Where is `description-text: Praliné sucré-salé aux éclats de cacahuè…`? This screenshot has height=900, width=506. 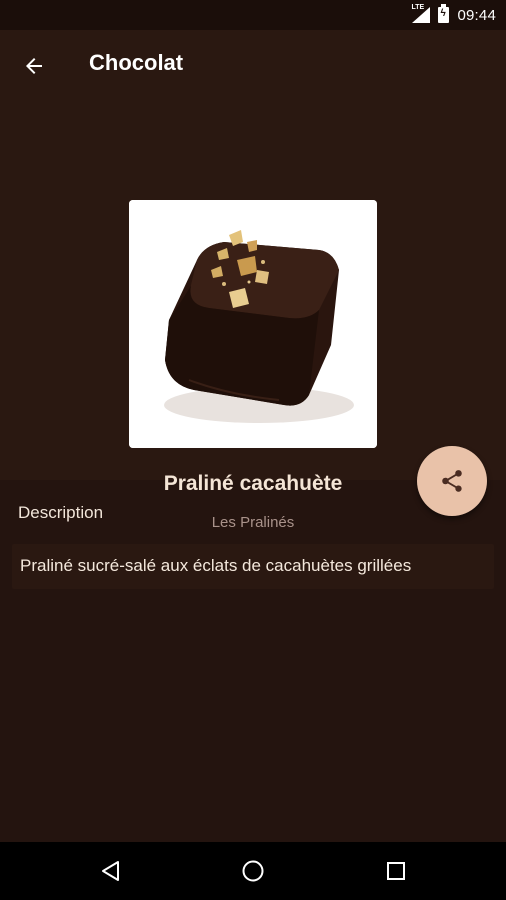
description-text: Praliné sucré-salé aux éclats de cacahuè… is located at coordinates (216, 565).